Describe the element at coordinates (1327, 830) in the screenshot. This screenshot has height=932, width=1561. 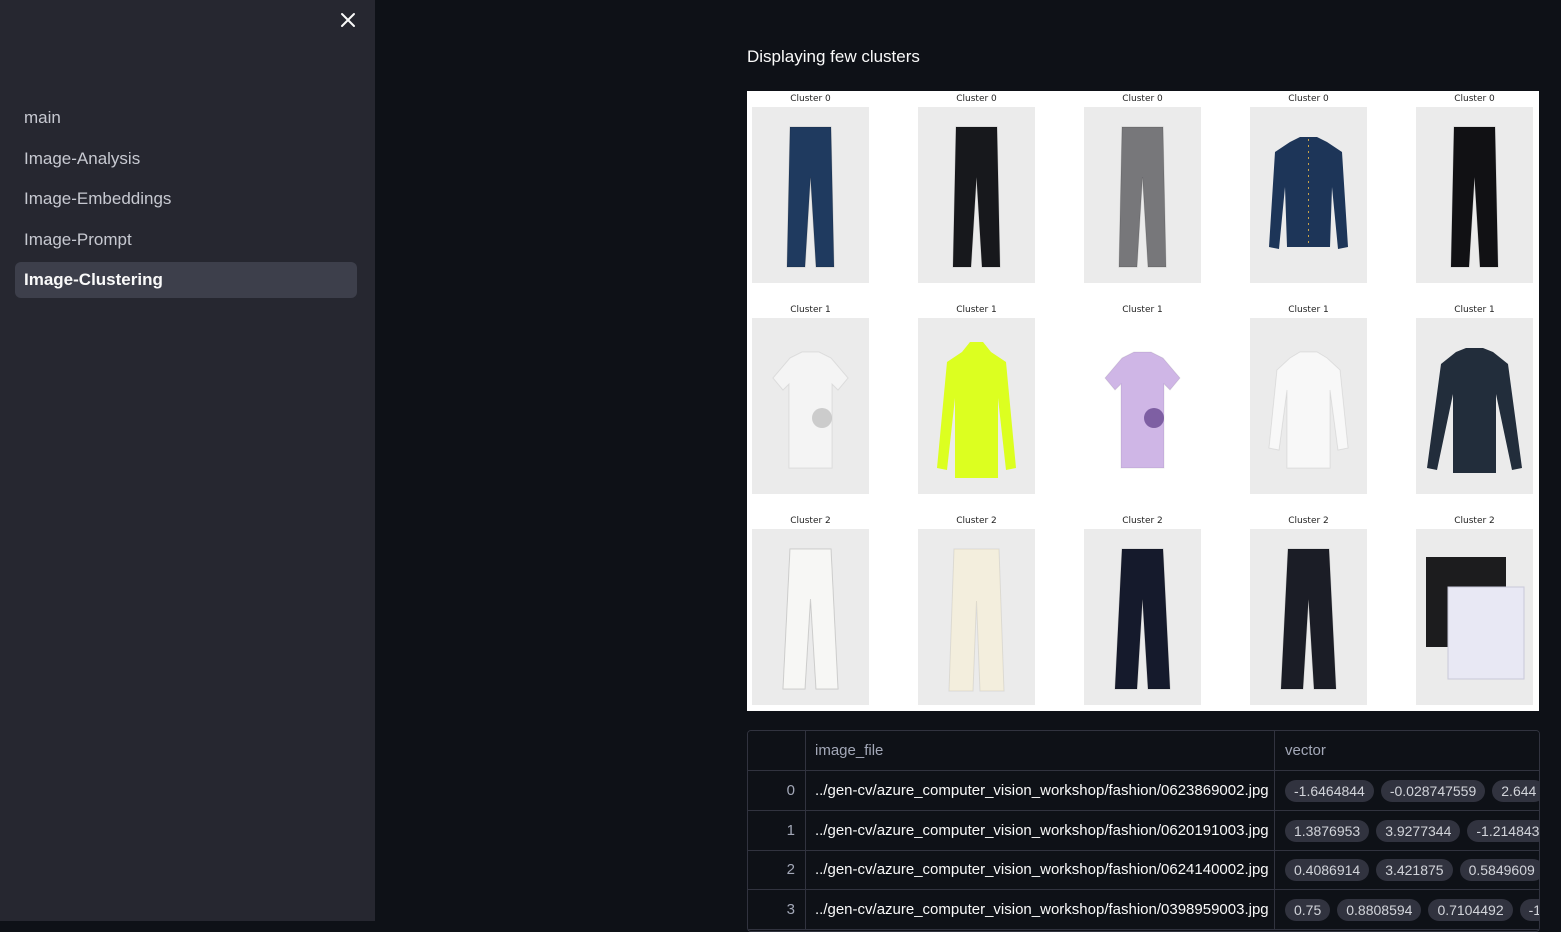
I see `vector-value: 1.3876953` at that location.